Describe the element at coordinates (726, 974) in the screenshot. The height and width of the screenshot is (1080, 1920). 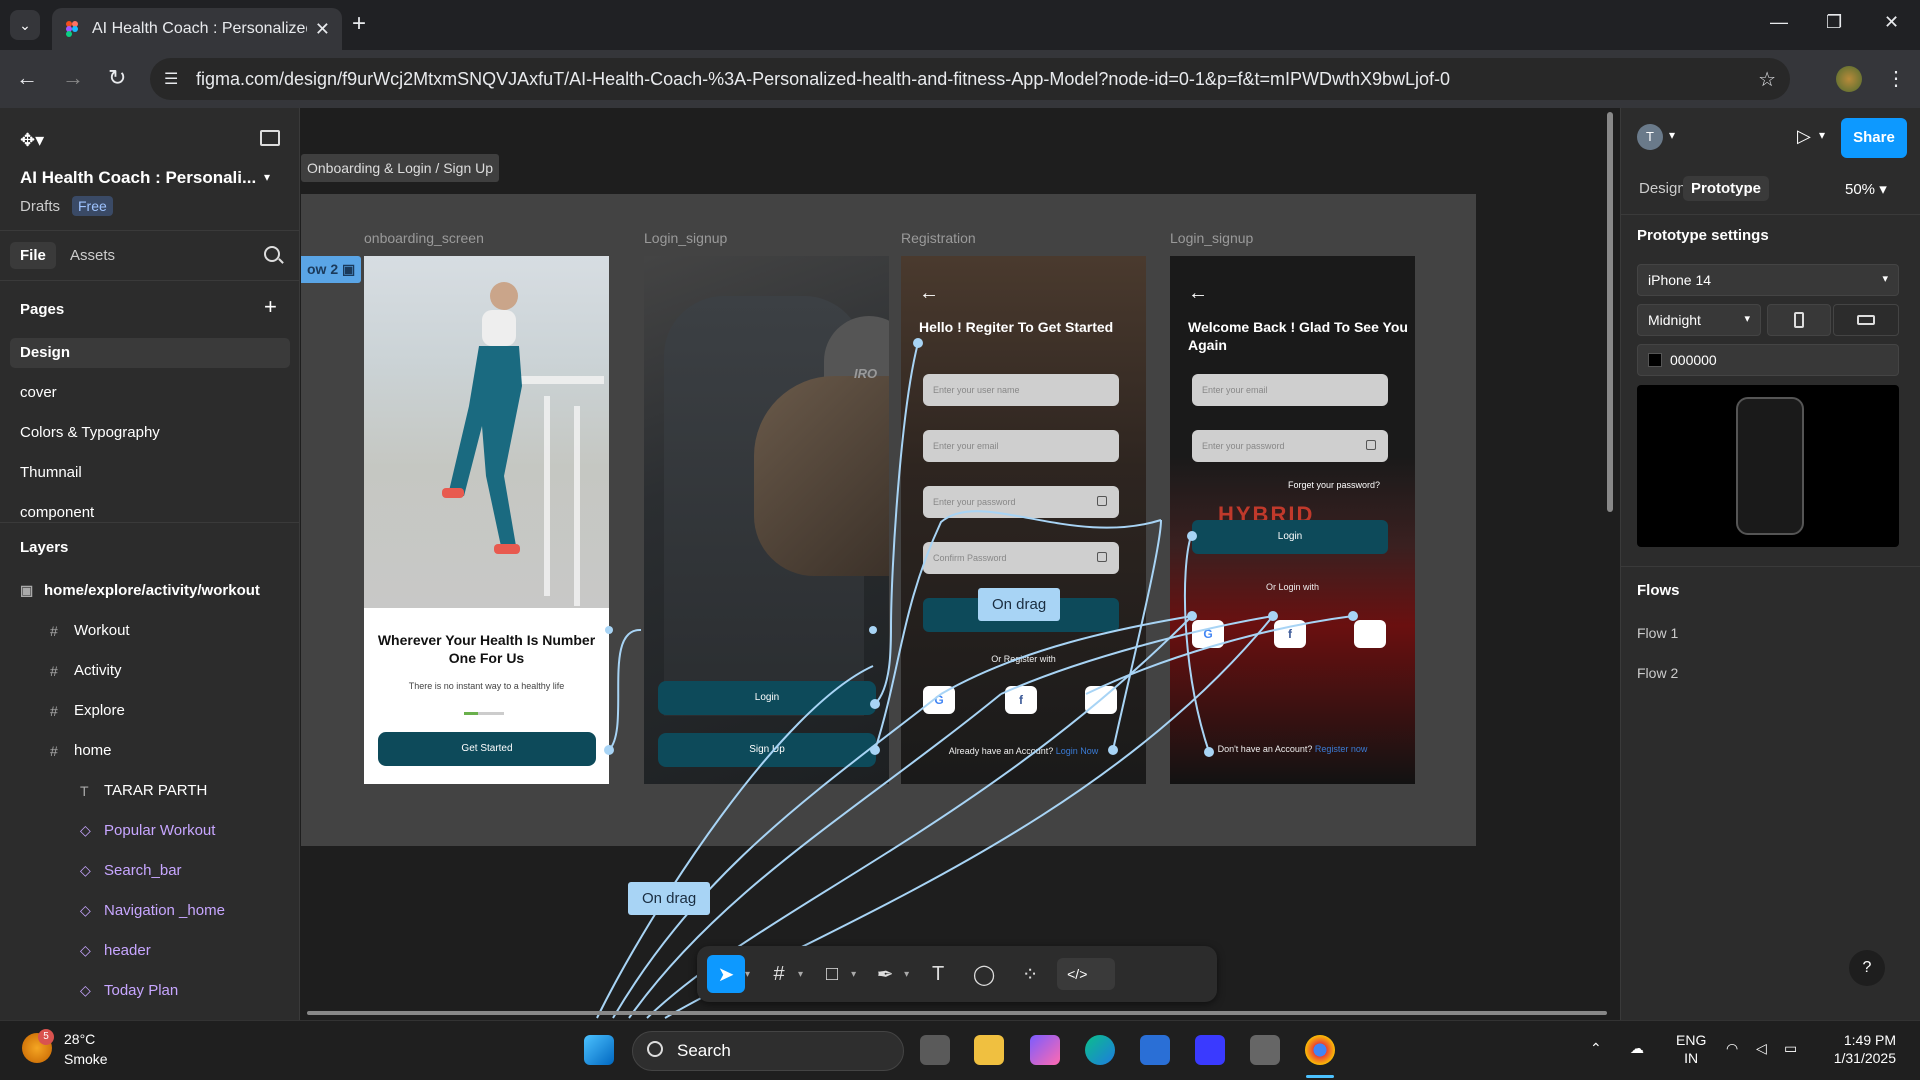
I see `move-tool-icon: ➤` at that location.